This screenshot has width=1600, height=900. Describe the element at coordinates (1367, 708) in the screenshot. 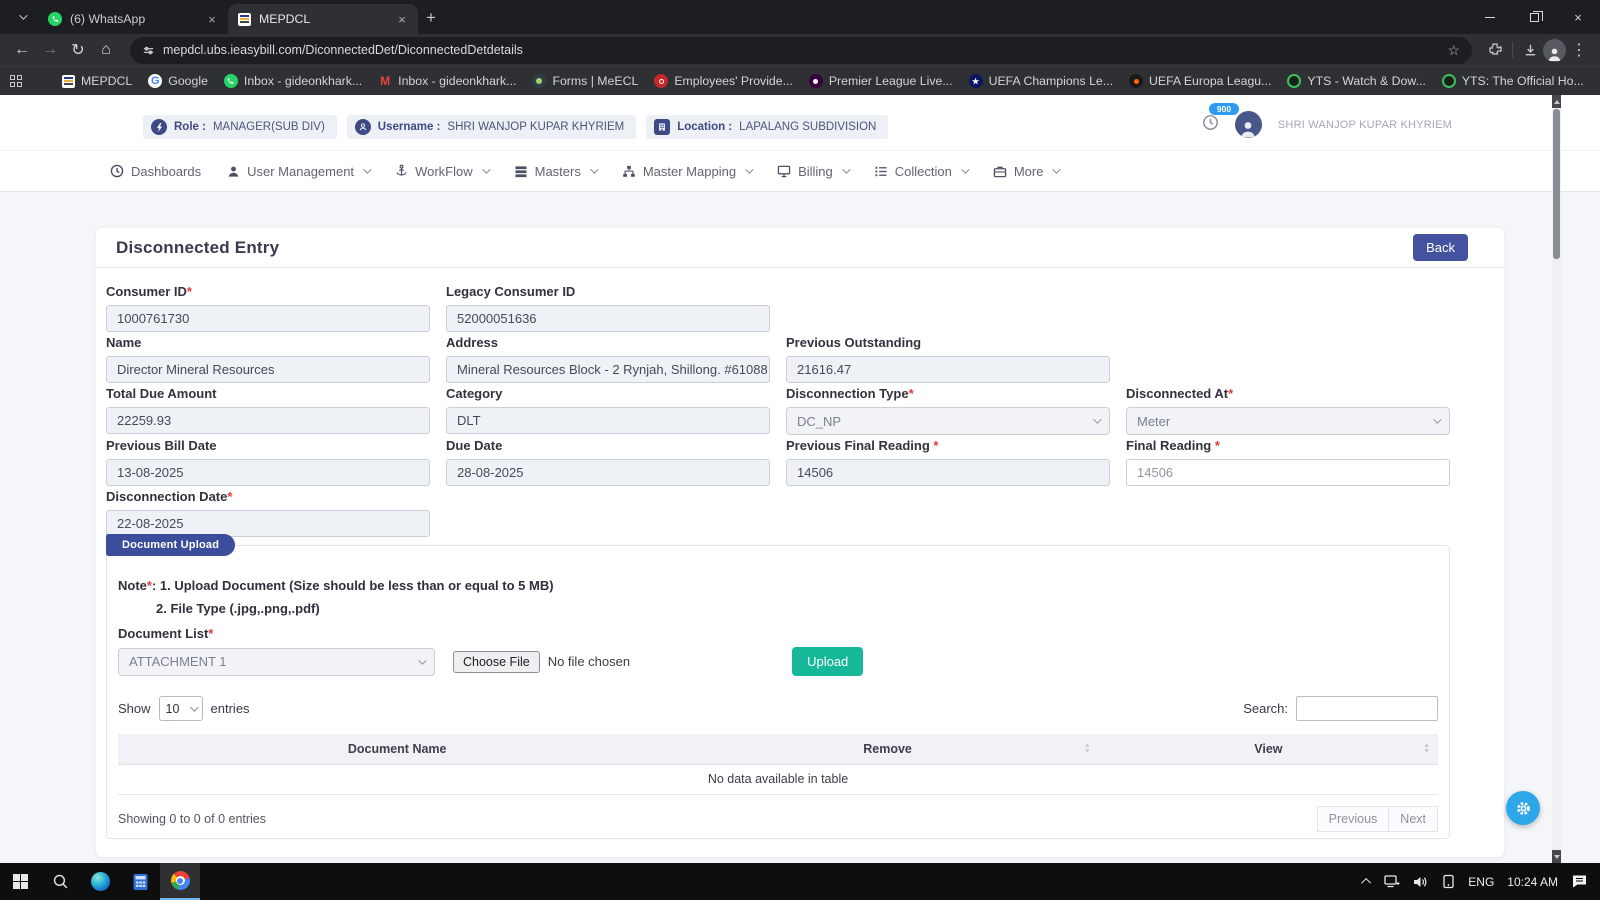

I see `search-input` at that location.